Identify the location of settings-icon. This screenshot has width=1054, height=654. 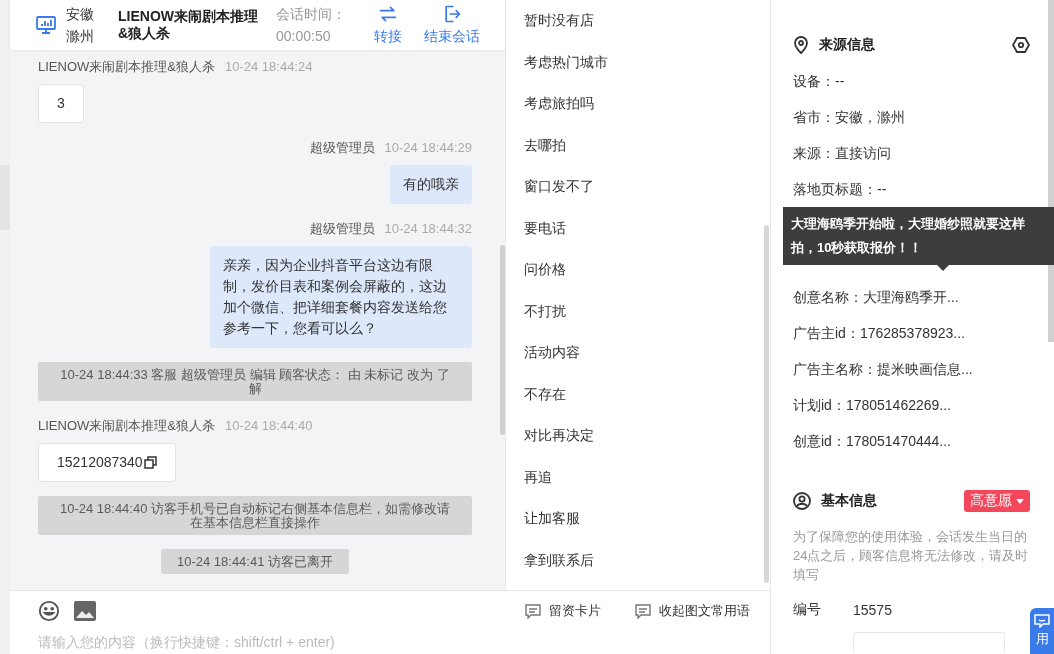
(1021, 45).